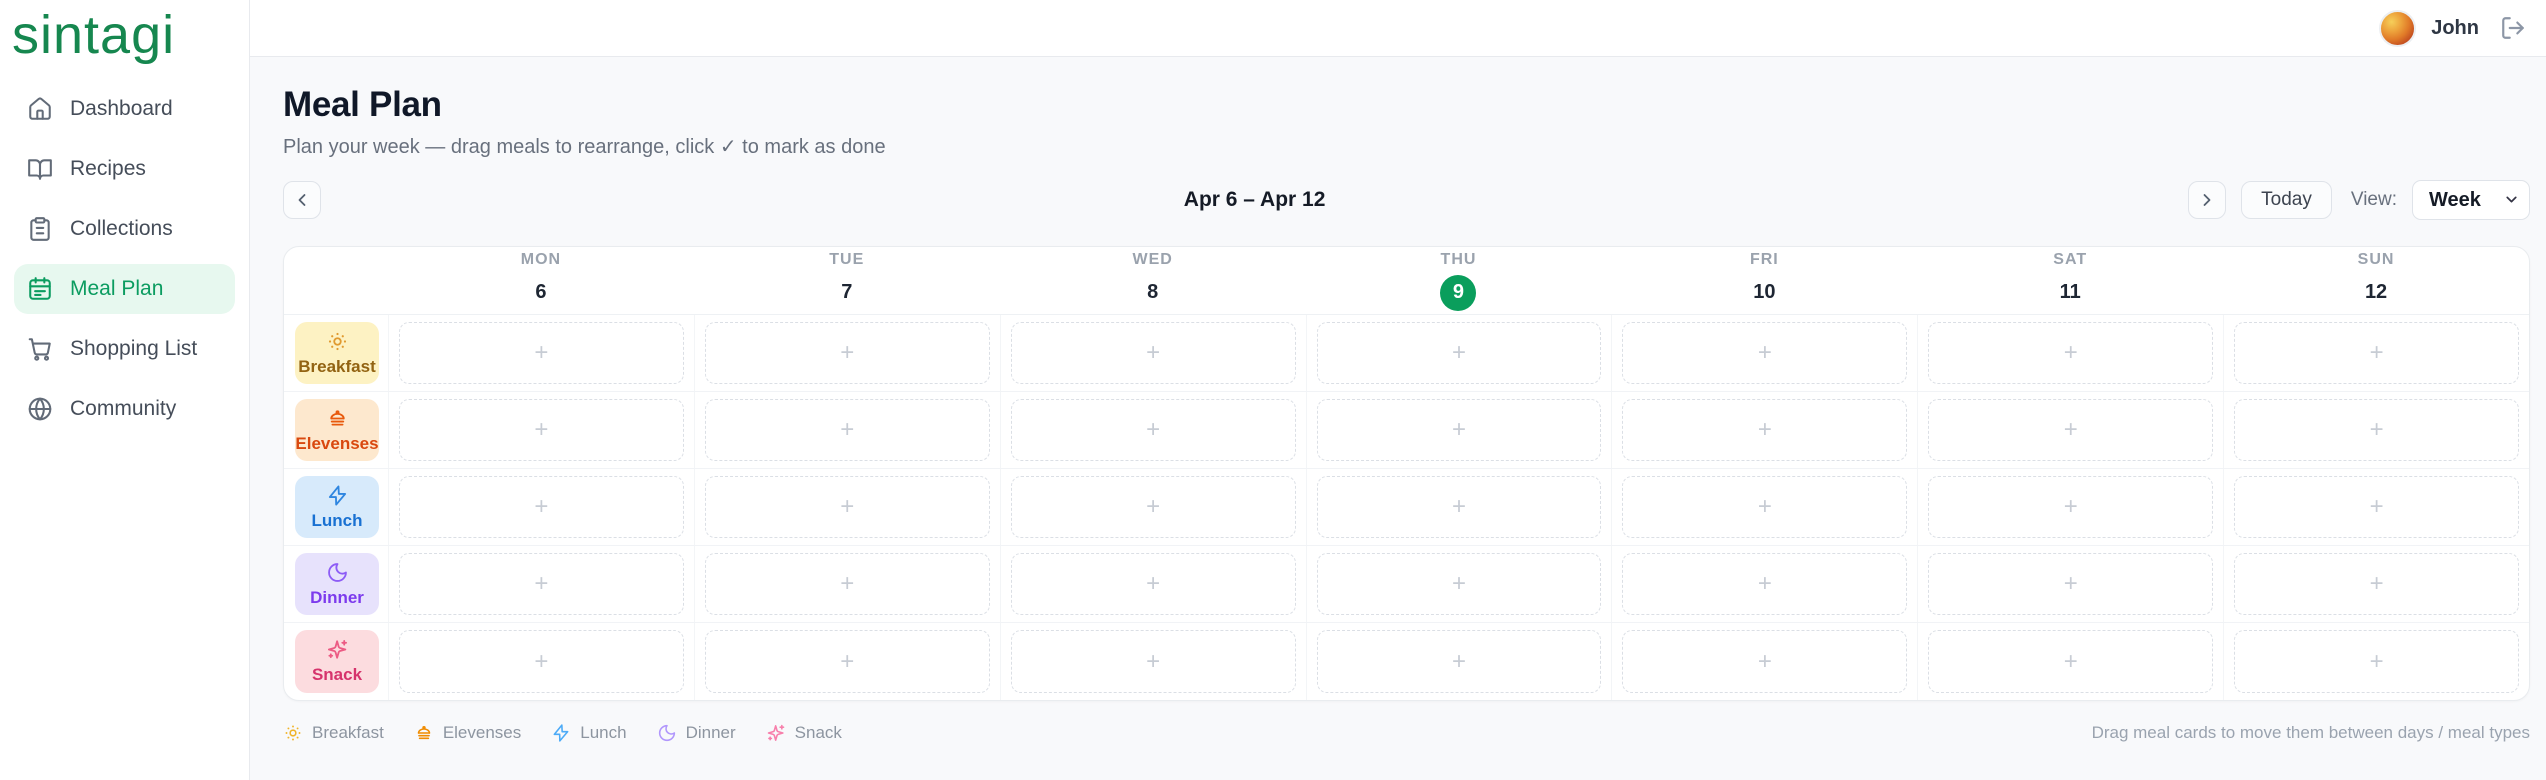 Image resolution: width=2546 pixels, height=780 pixels. I want to click on meal-type-chip-dinner: Dinner, so click(337, 584).